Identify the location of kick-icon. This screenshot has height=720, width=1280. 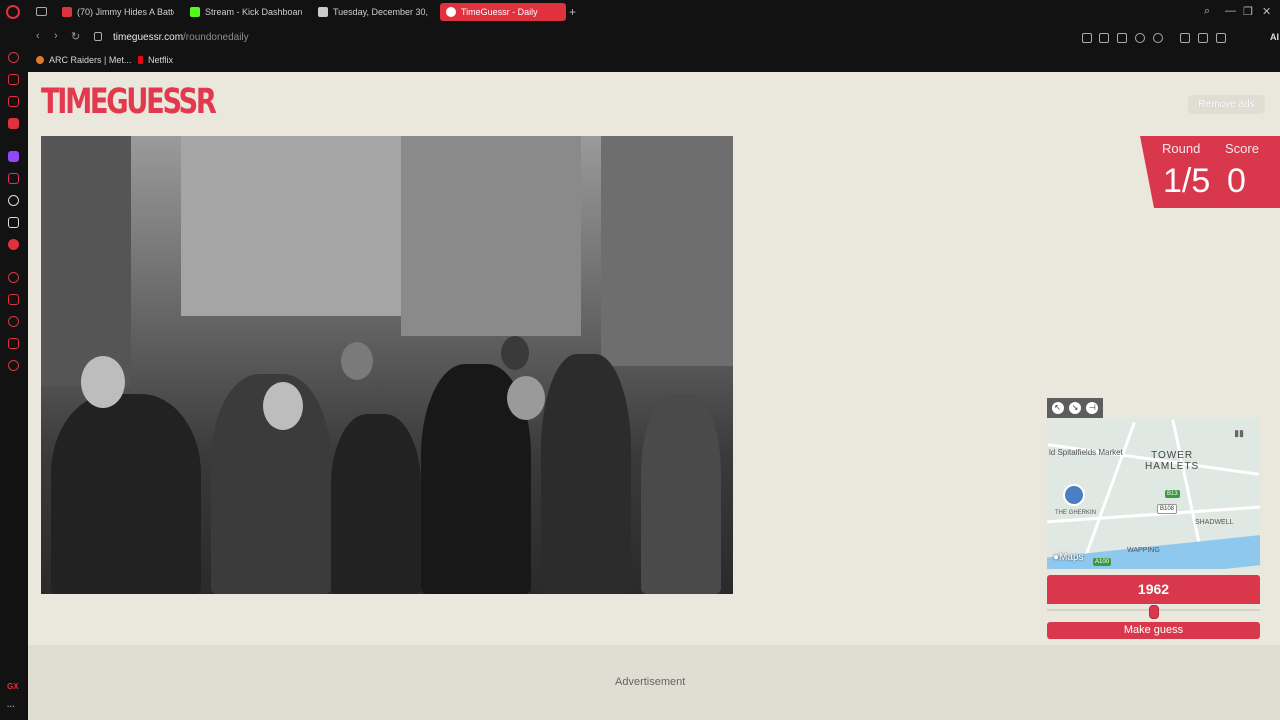
(195, 12).